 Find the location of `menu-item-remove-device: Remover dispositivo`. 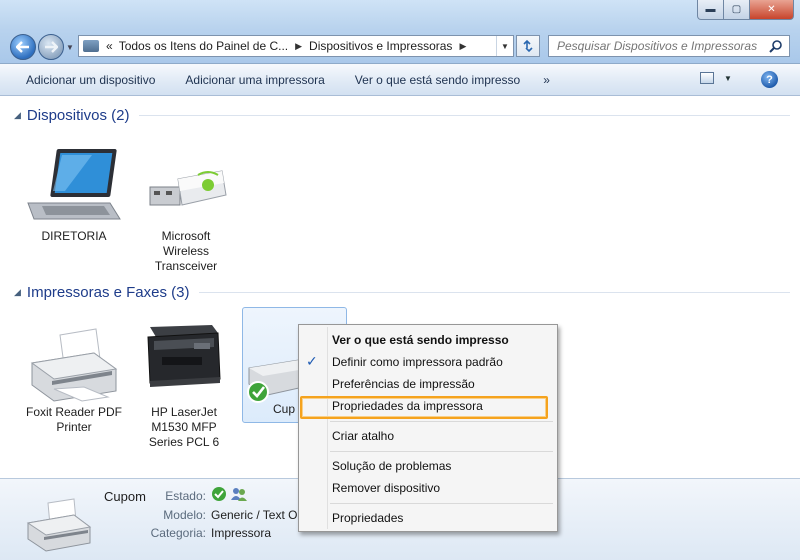

menu-item-remove-device: Remover dispositivo is located at coordinates (386, 488).